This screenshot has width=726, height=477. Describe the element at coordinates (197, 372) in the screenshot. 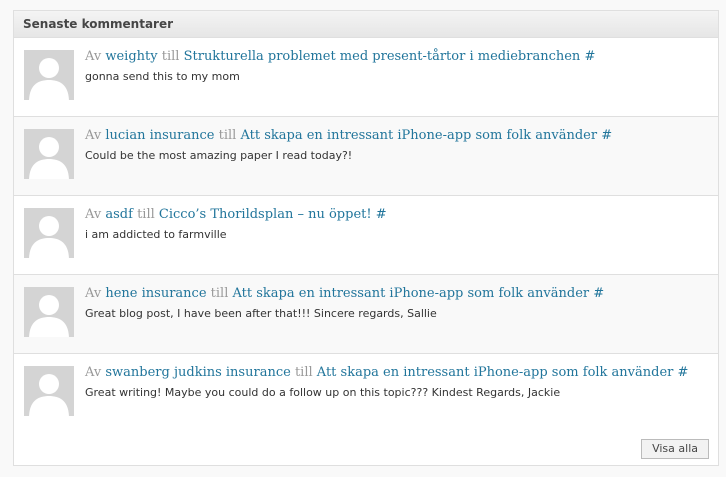

I see `comment-author-link: swanberg judkins insurance` at that location.